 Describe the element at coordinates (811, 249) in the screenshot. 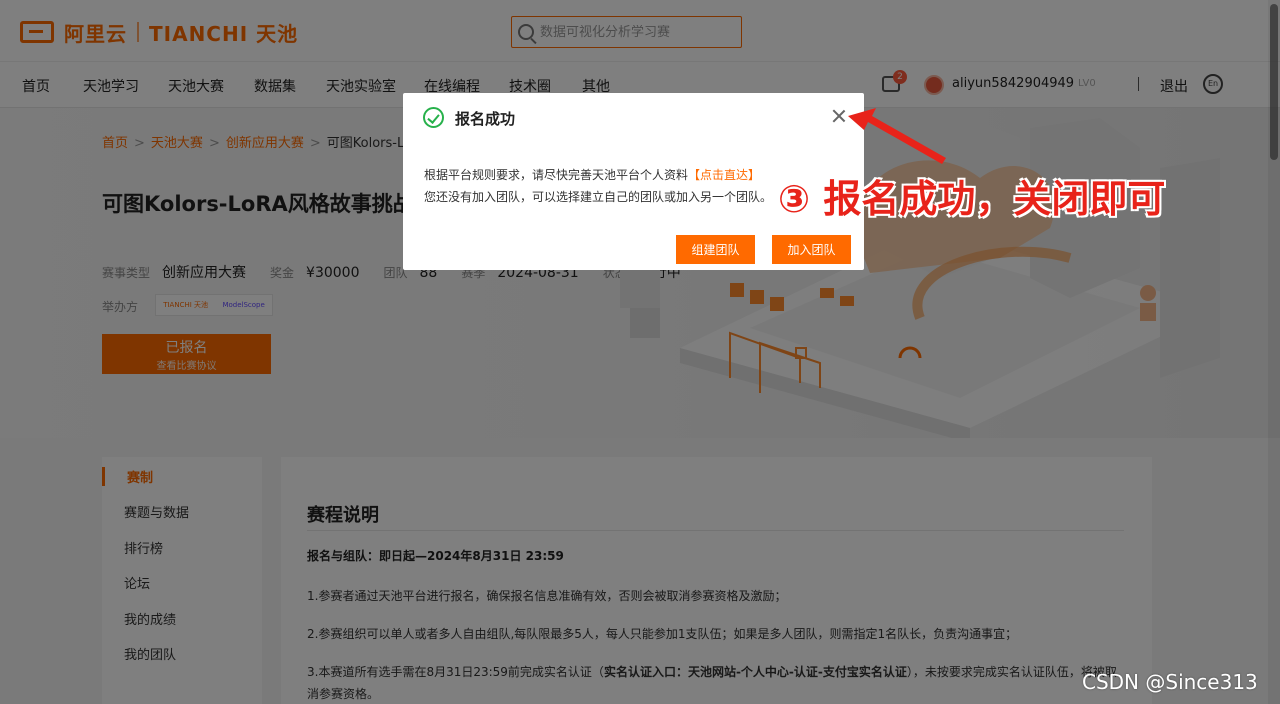

I see `join-team-button: 加入团队` at that location.